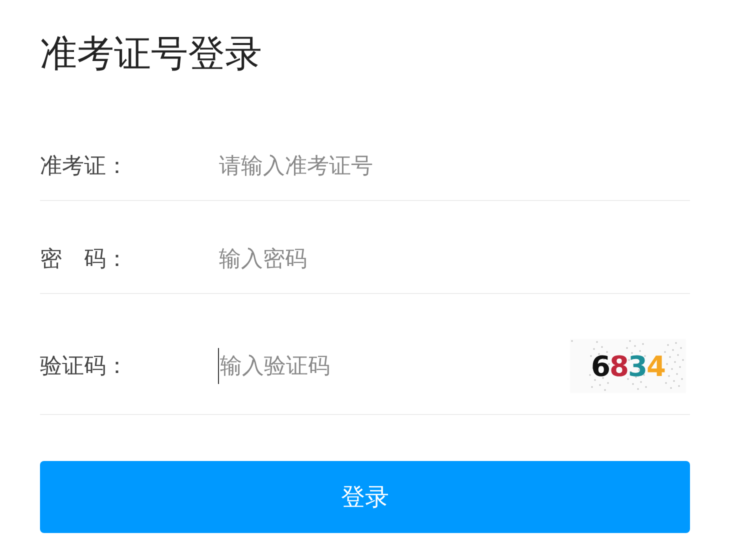 The height and width of the screenshot is (534, 746). I want to click on field-label: 验证码：, so click(84, 367).